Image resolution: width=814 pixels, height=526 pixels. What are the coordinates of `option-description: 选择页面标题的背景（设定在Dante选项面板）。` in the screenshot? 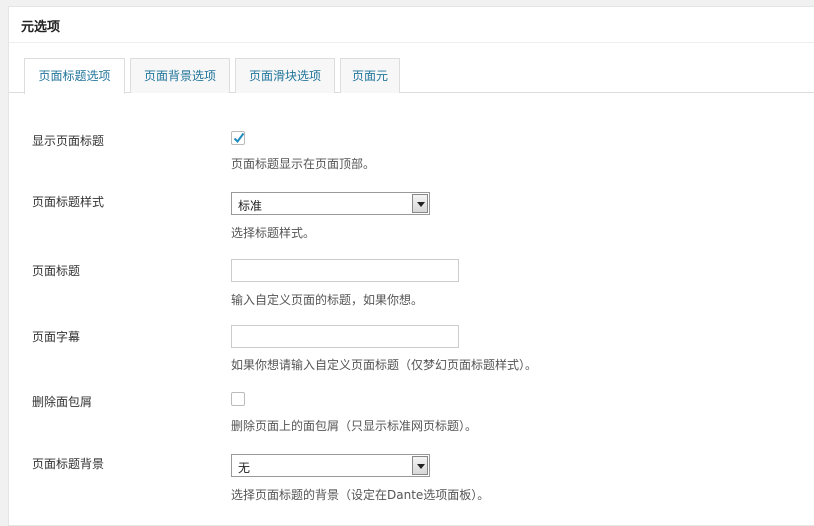 It's located at (360, 495).